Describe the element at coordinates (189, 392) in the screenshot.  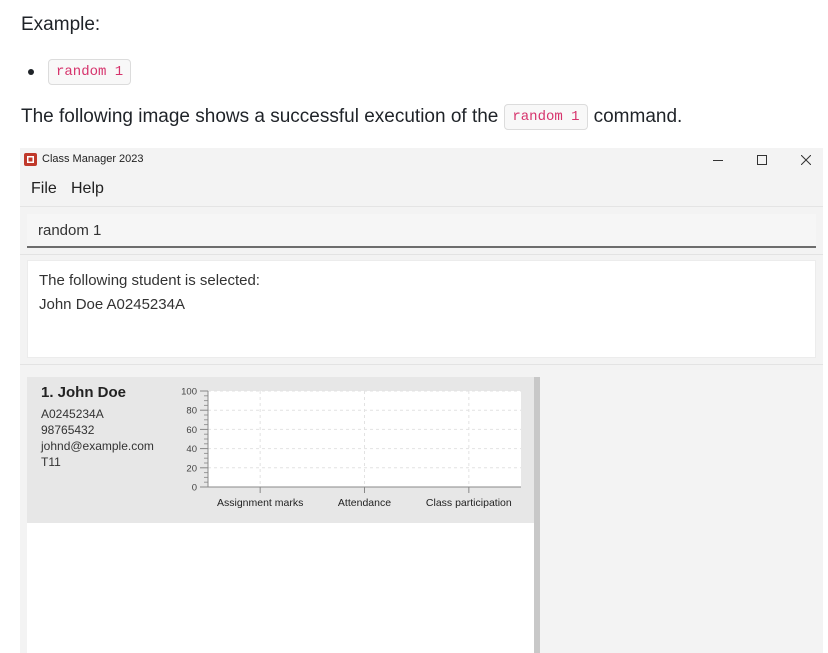
I see `chart-y-tick-label: 100` at that location.